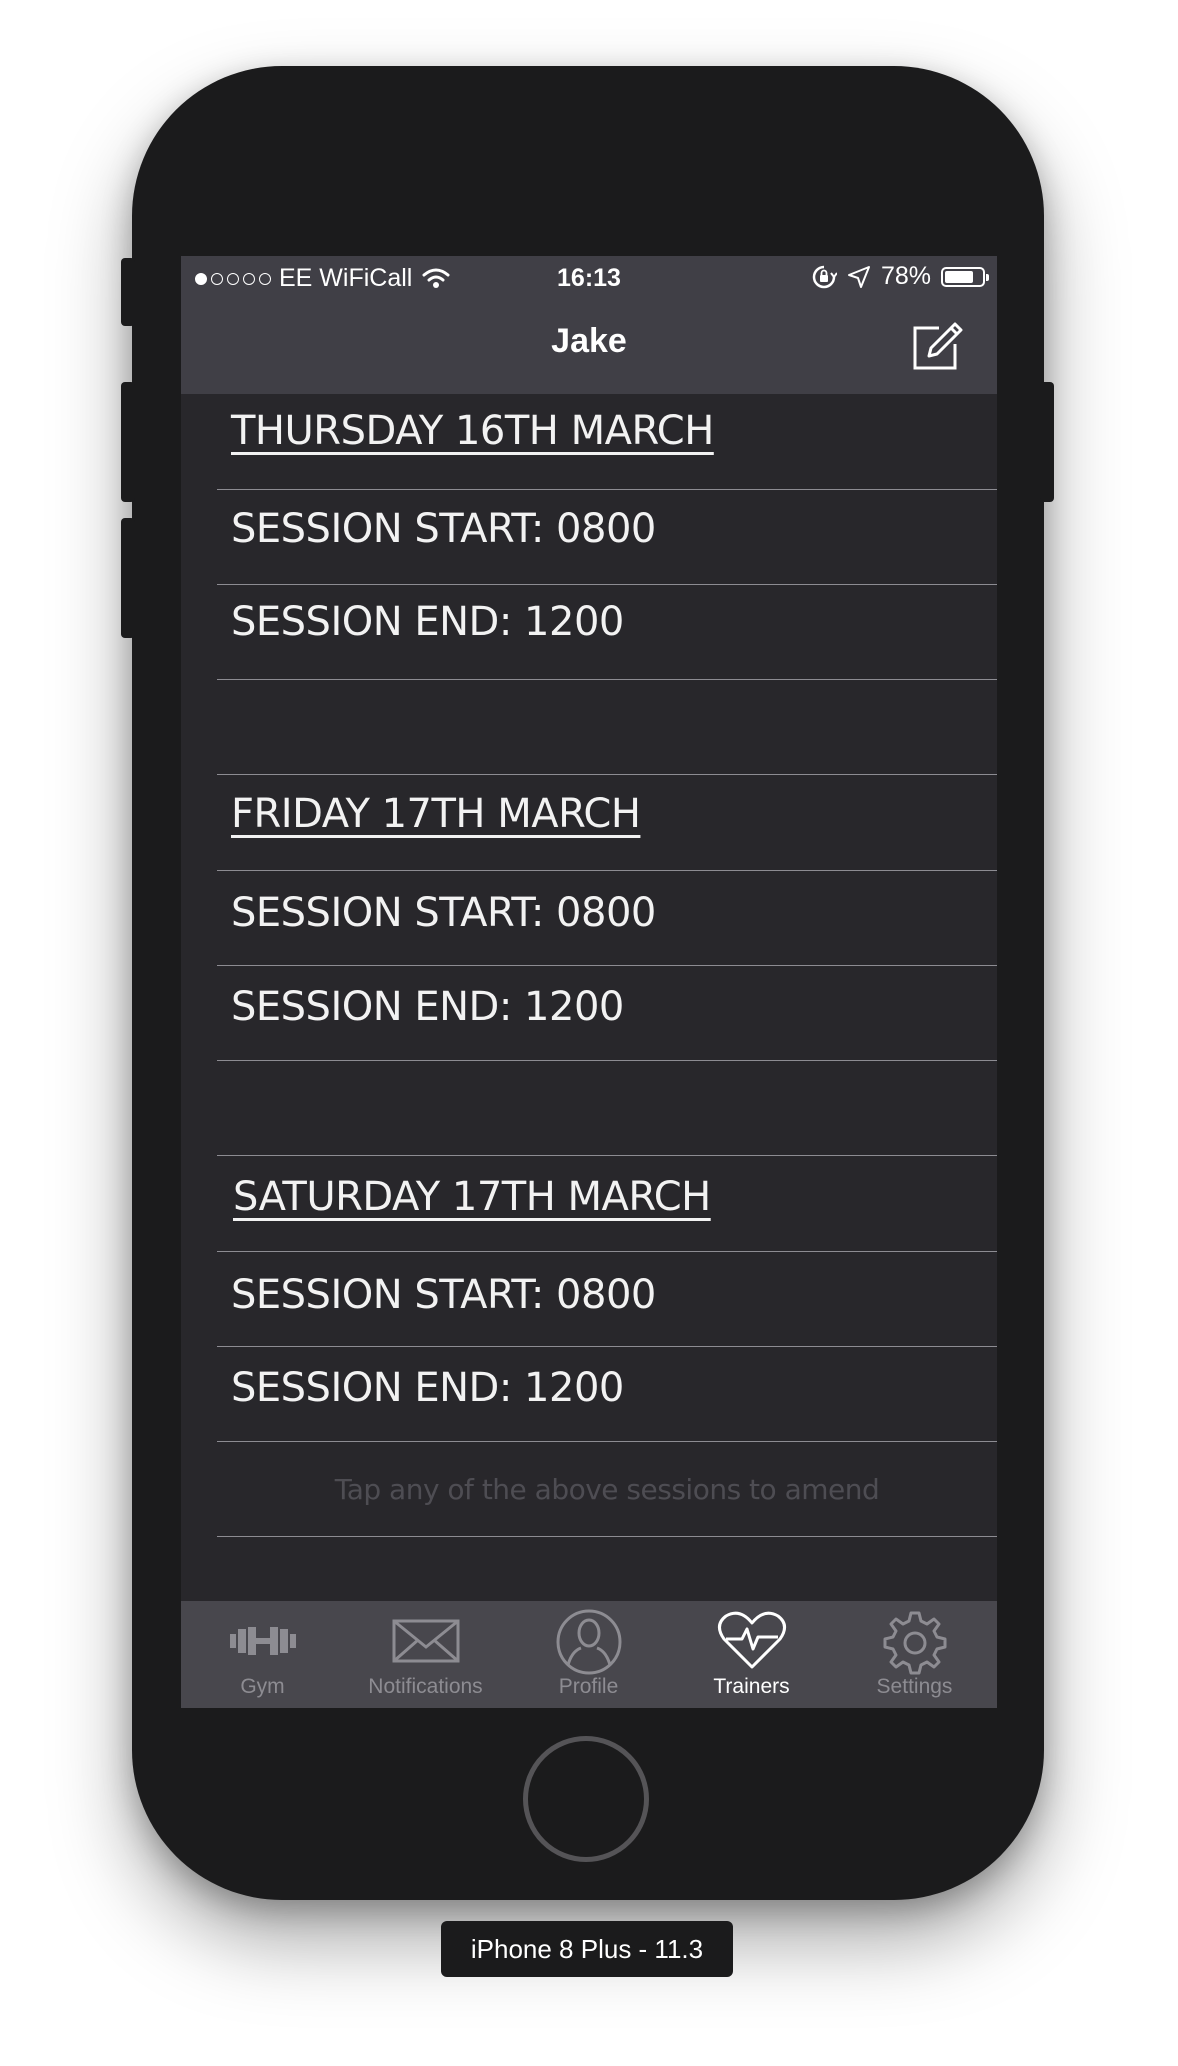 The height and width of the screenshot is (2066, 1178). Describe the element at coordinates (586, 1799) in the screenshot. I see `home-button` at that location.